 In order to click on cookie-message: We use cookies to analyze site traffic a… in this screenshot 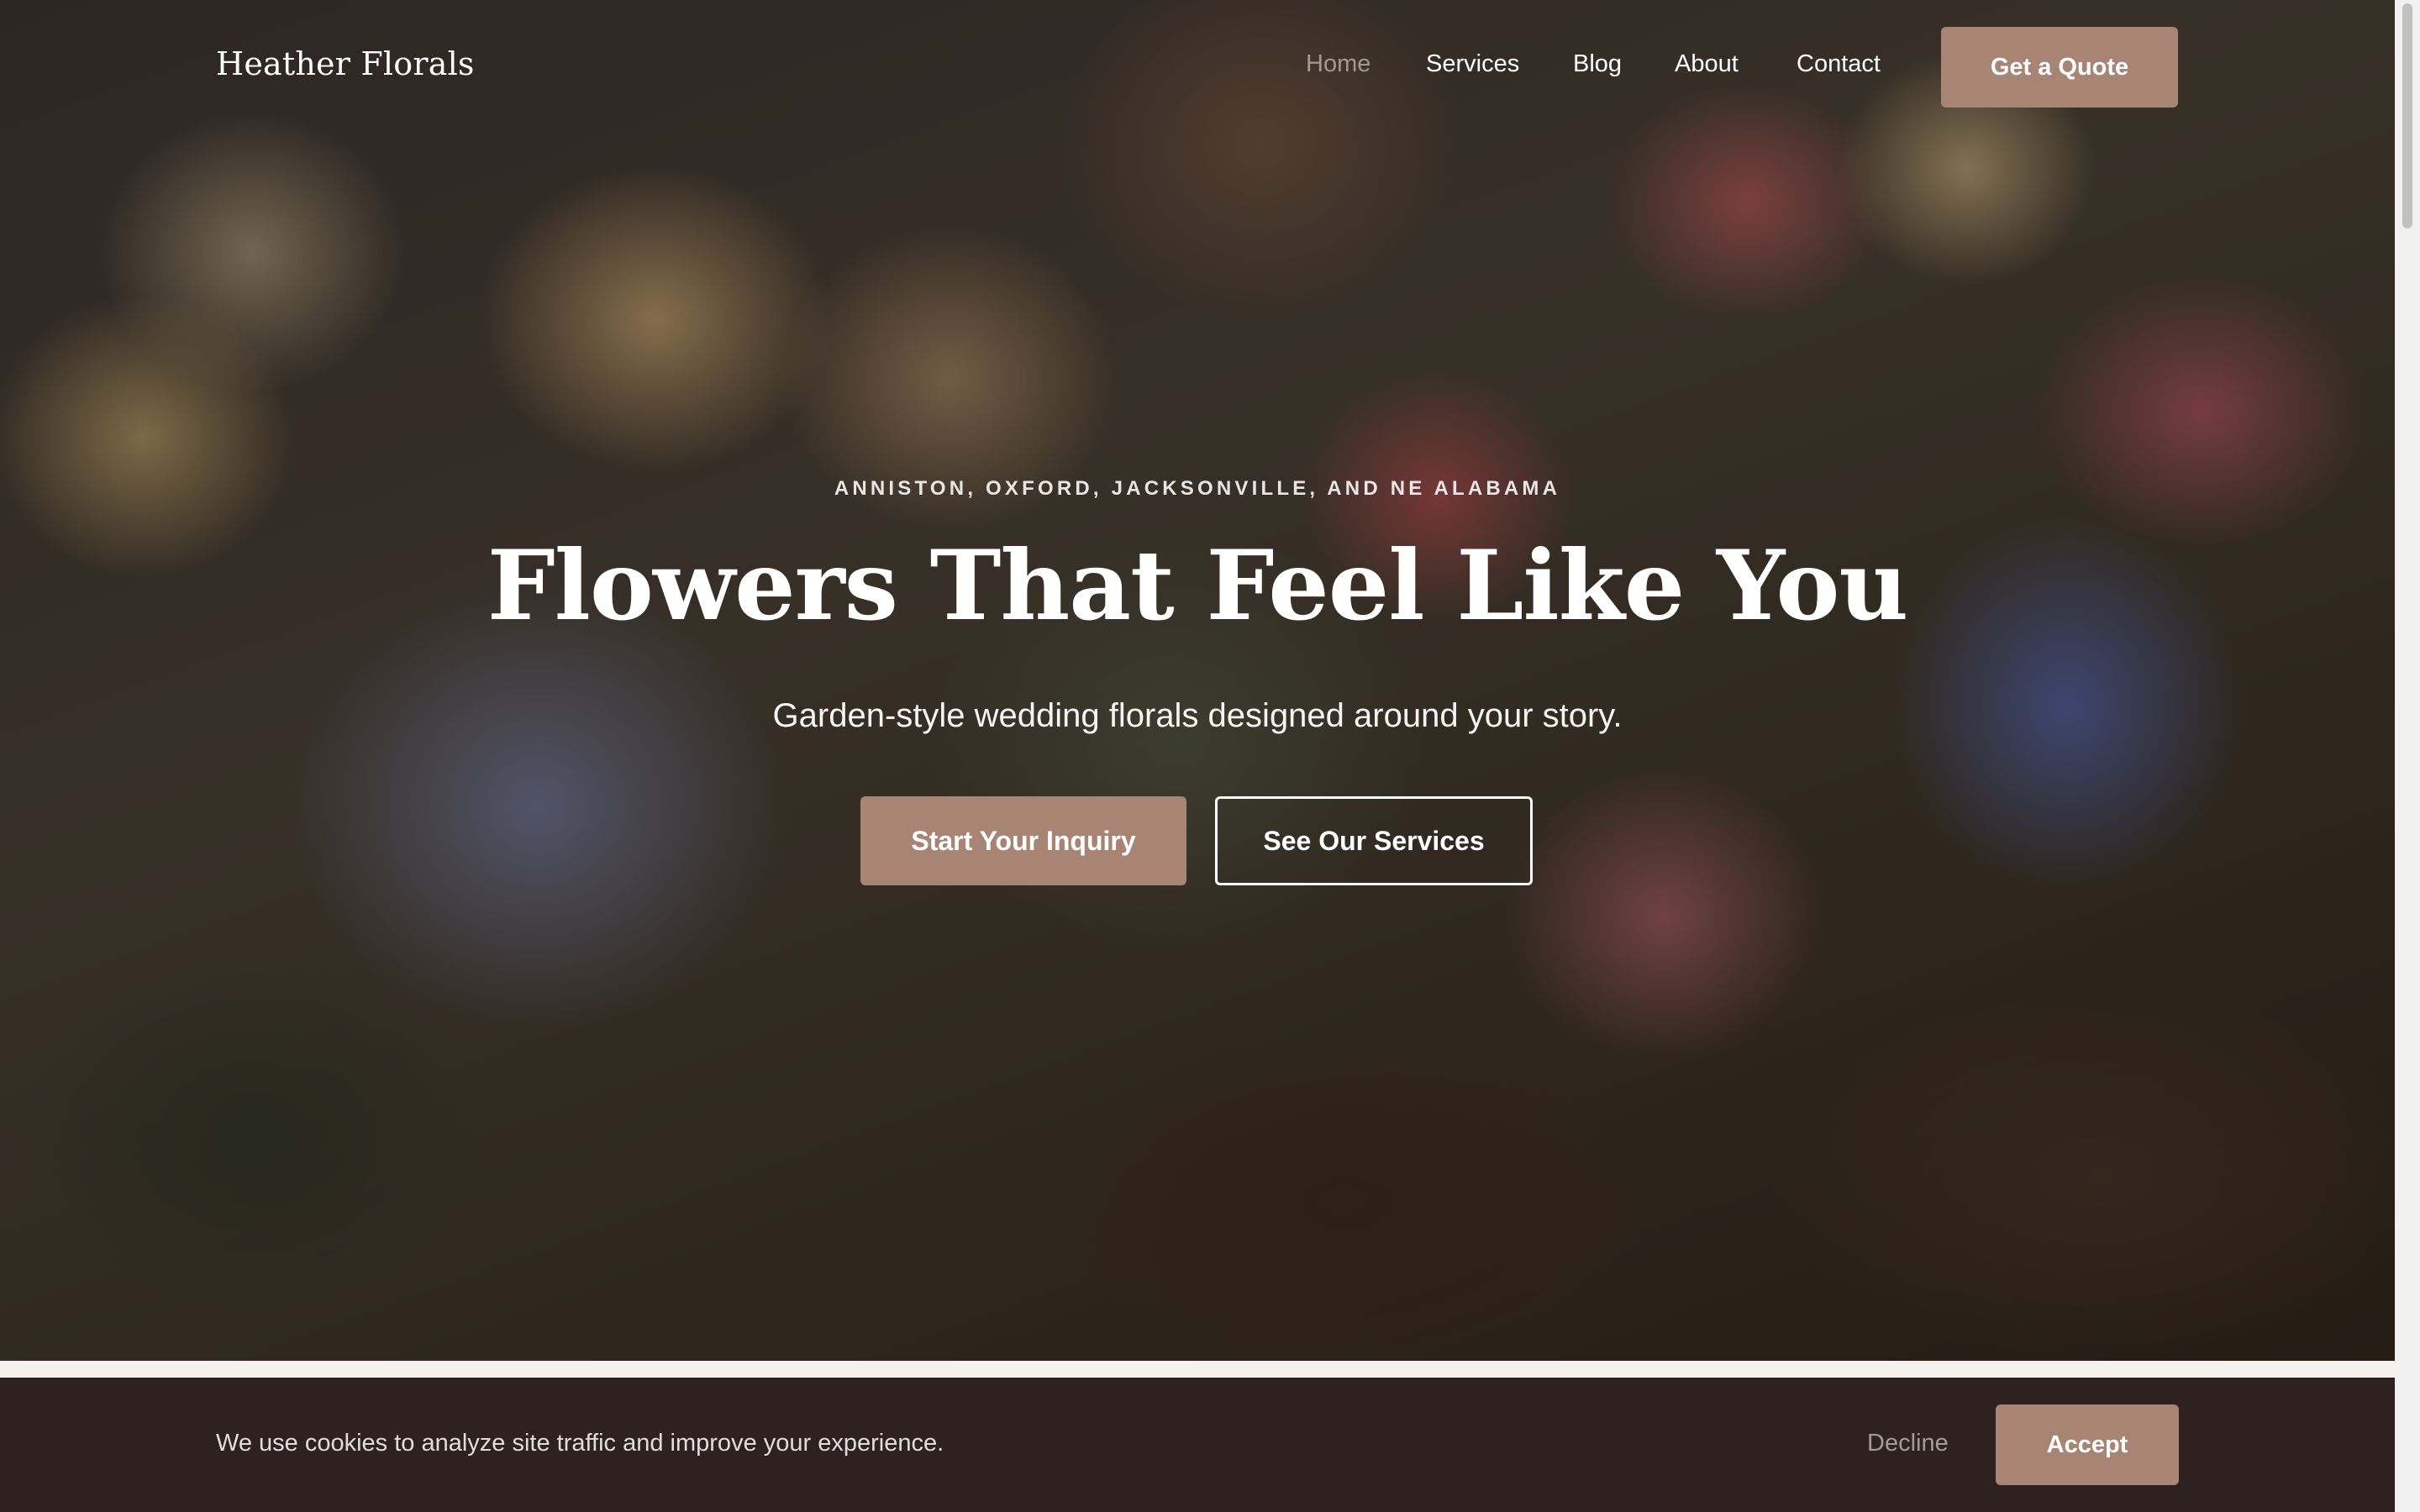, I will do `click(580, 1443)`.